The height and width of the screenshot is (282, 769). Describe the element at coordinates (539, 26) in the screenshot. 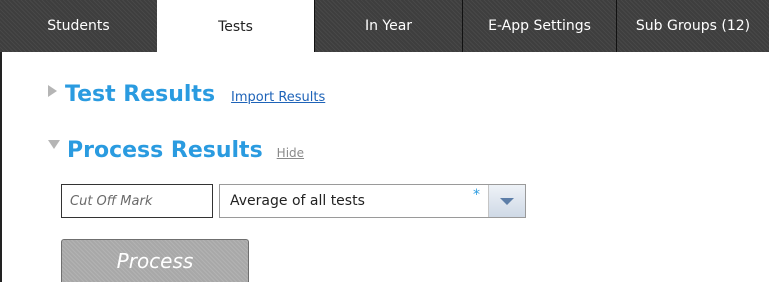

I see `tab-e-app-settings: E-App Settings` at that location.